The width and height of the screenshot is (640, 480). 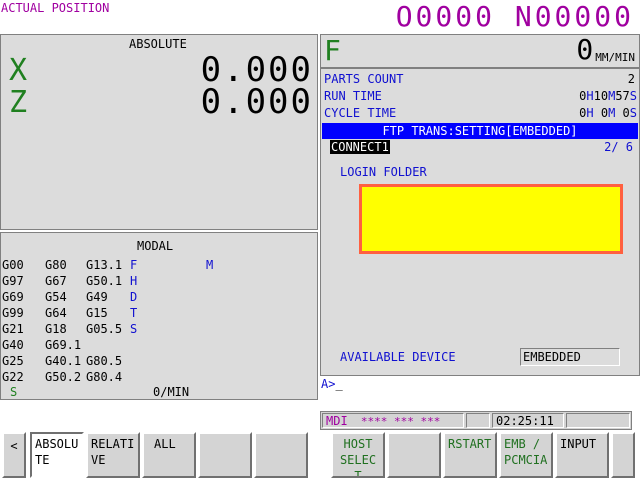 What do you see at coordinates (582, 455) in the screenshot?
I see `softkey-input: INPUT` at bounding box center [582, 455].